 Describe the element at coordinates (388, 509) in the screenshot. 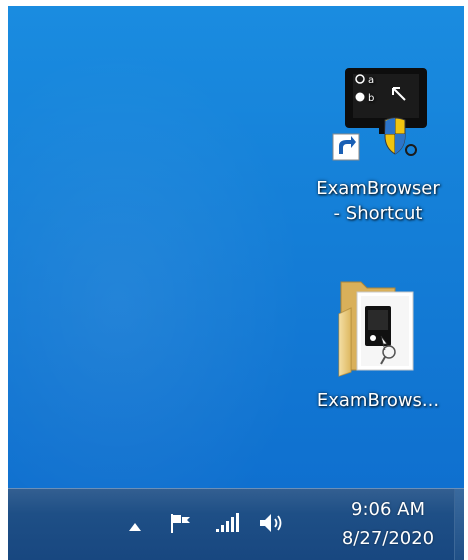

I see `clock-time: 9:06 AM` at that location.